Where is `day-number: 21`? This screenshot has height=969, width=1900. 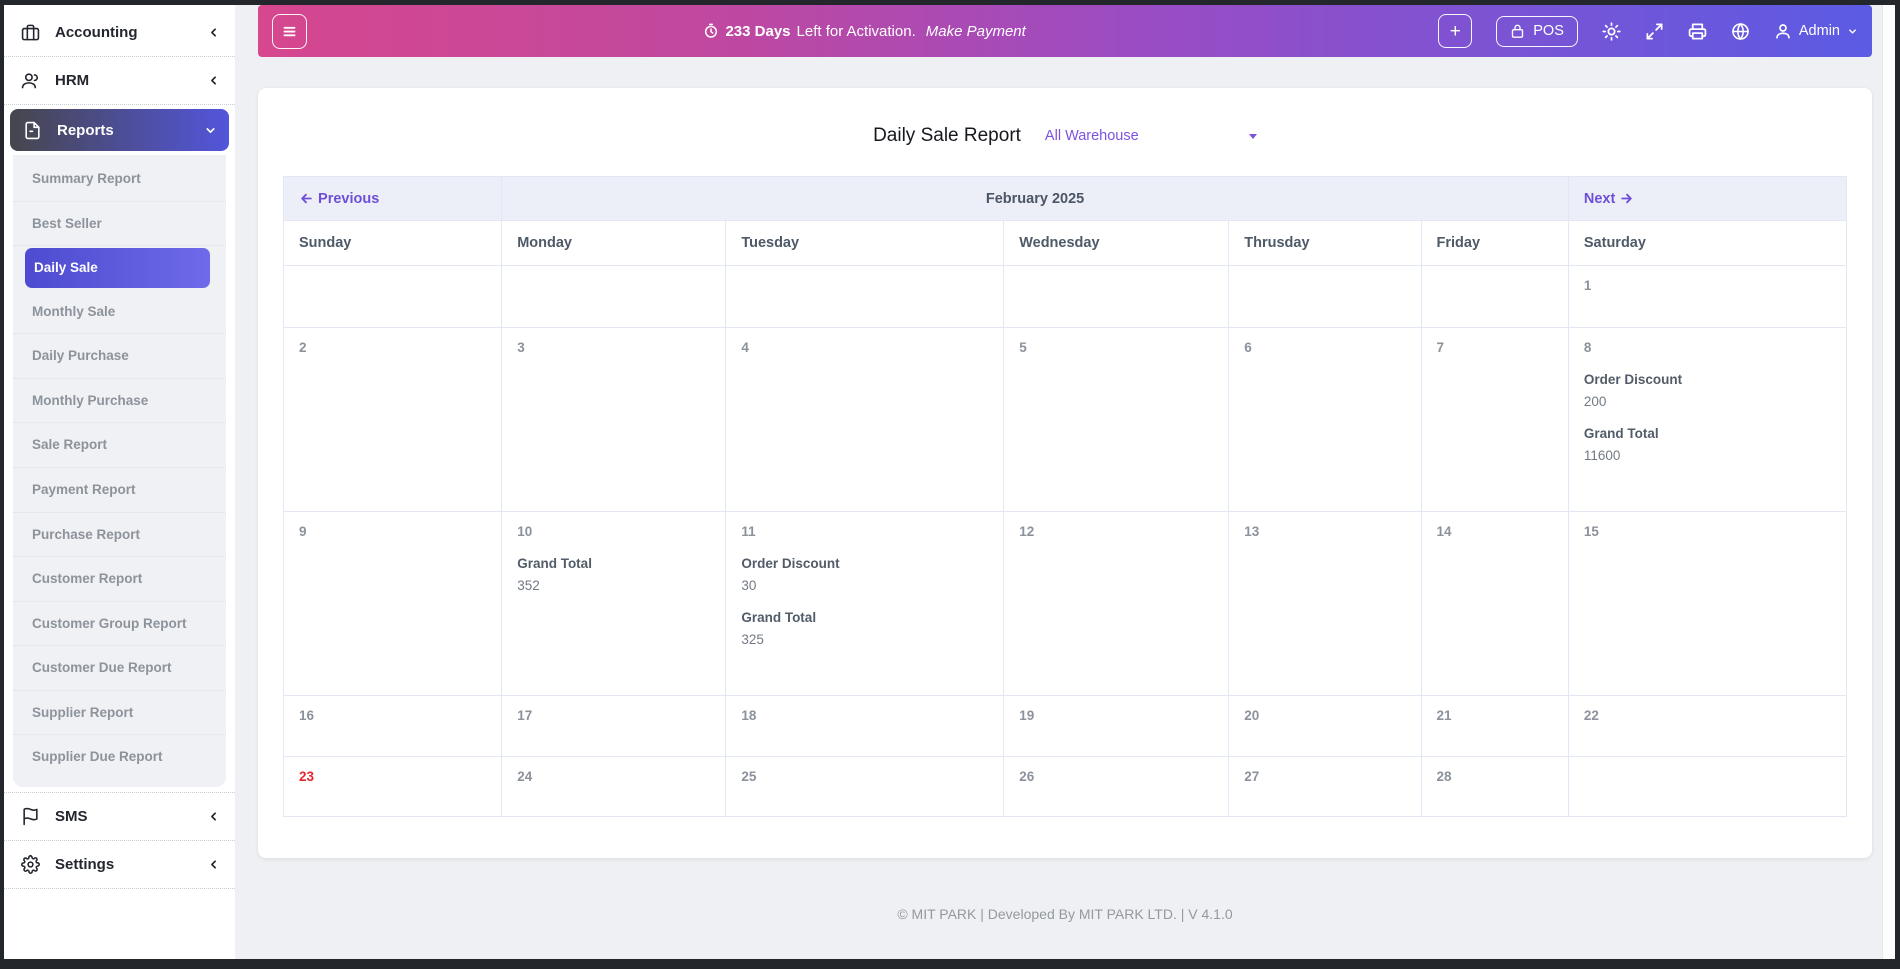
day-number: 21 is located at coordinates (1444, 715).